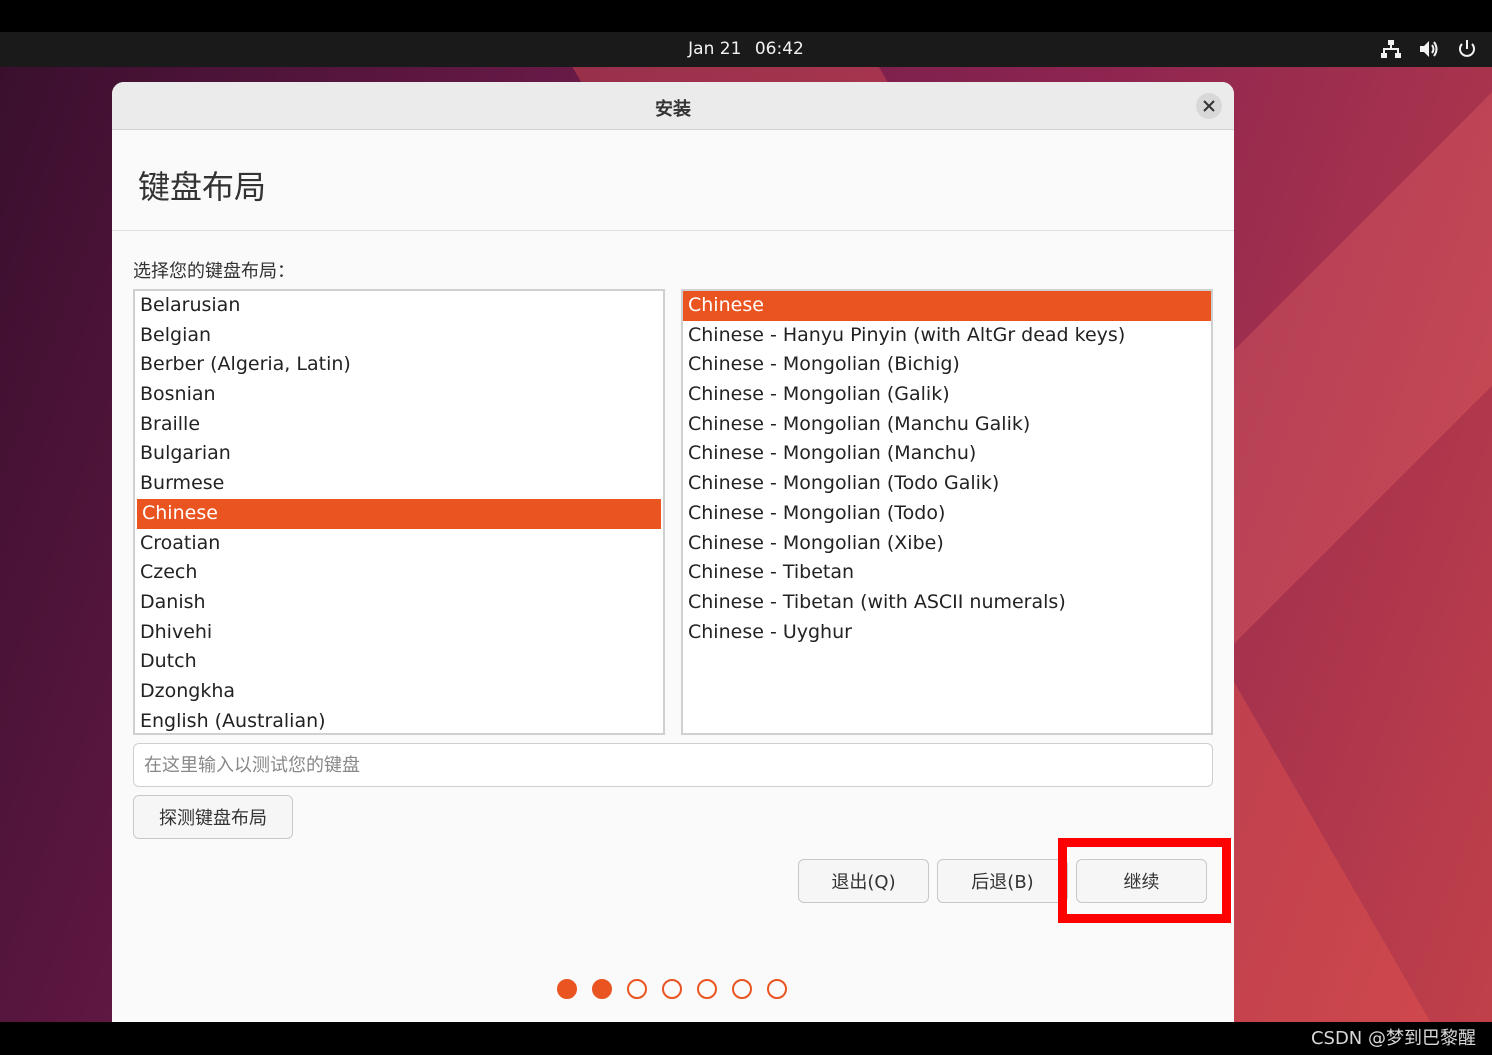 The image size is (1492, 1055). What do you see at coordinates (779, 49) in the screenshot?
I see `clock-time: 06:42` at bounding box center [779, 49].